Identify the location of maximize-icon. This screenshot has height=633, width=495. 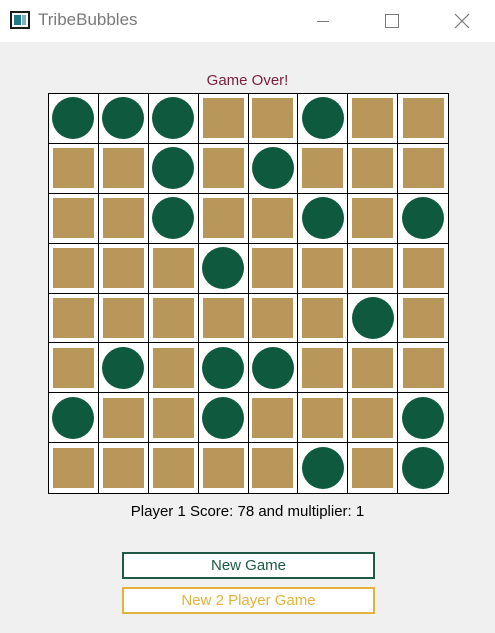
(392, 21).